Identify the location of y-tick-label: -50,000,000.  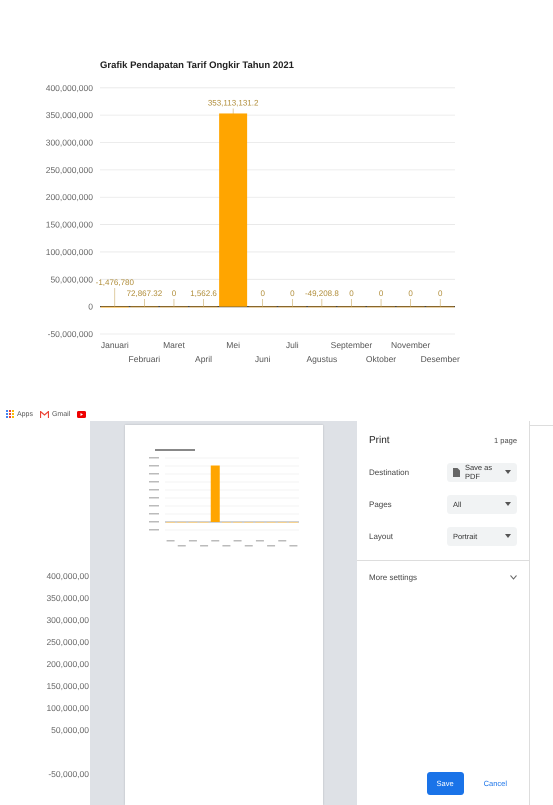
(70, 334).